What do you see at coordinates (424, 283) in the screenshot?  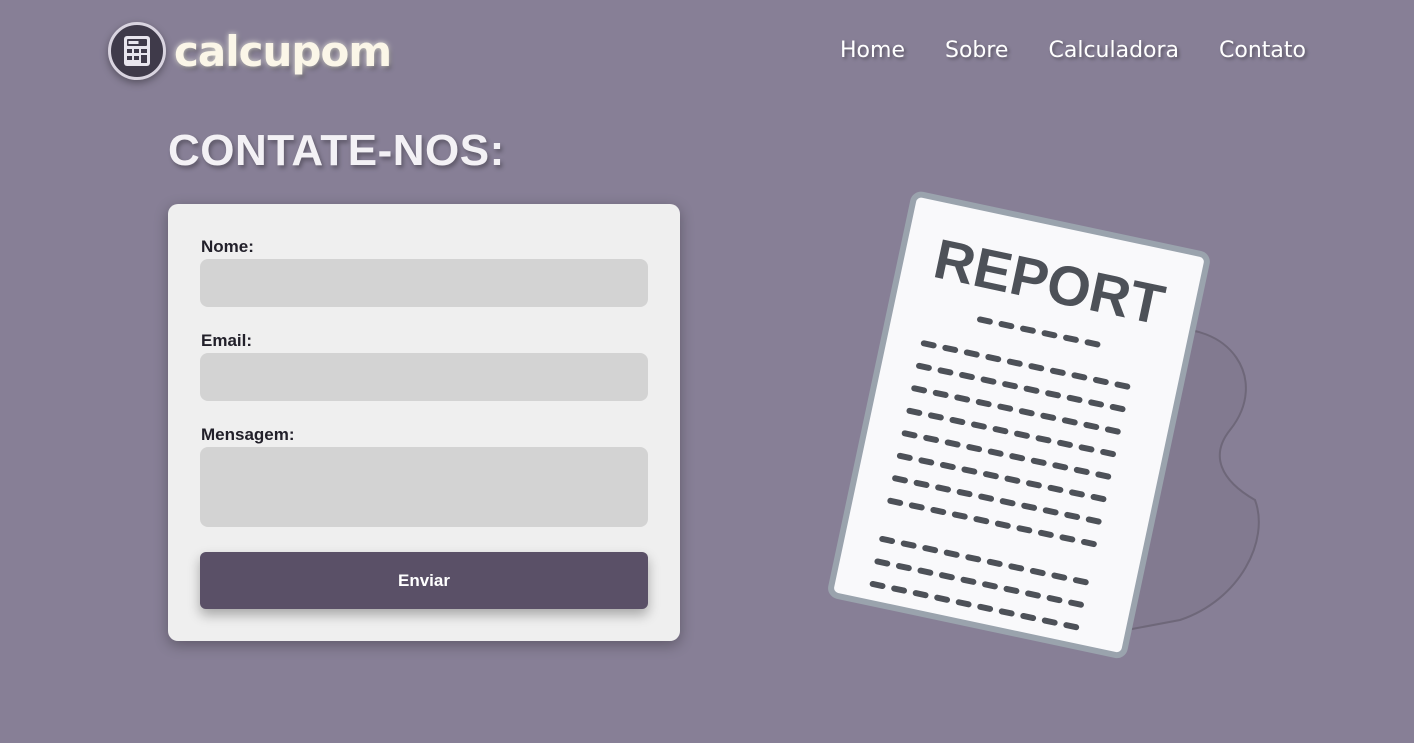 I see `name-input` at bounding box center [424, 283].